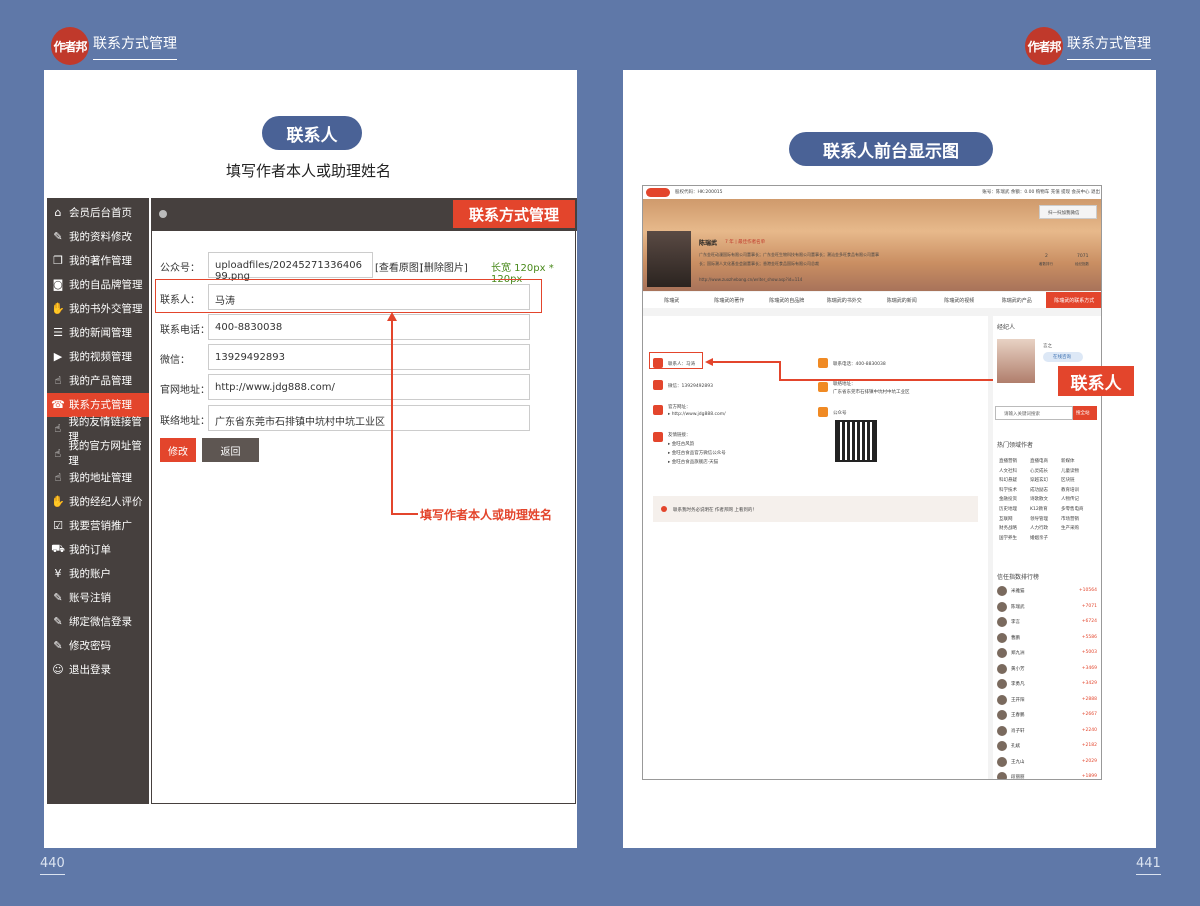 This screenshot has width=1200, height=906. What do you see at coordinates (1047, 684) in the screenshot?
I see `rank-row: 李勇凡 +3429` at bounding box center [1047, 684].